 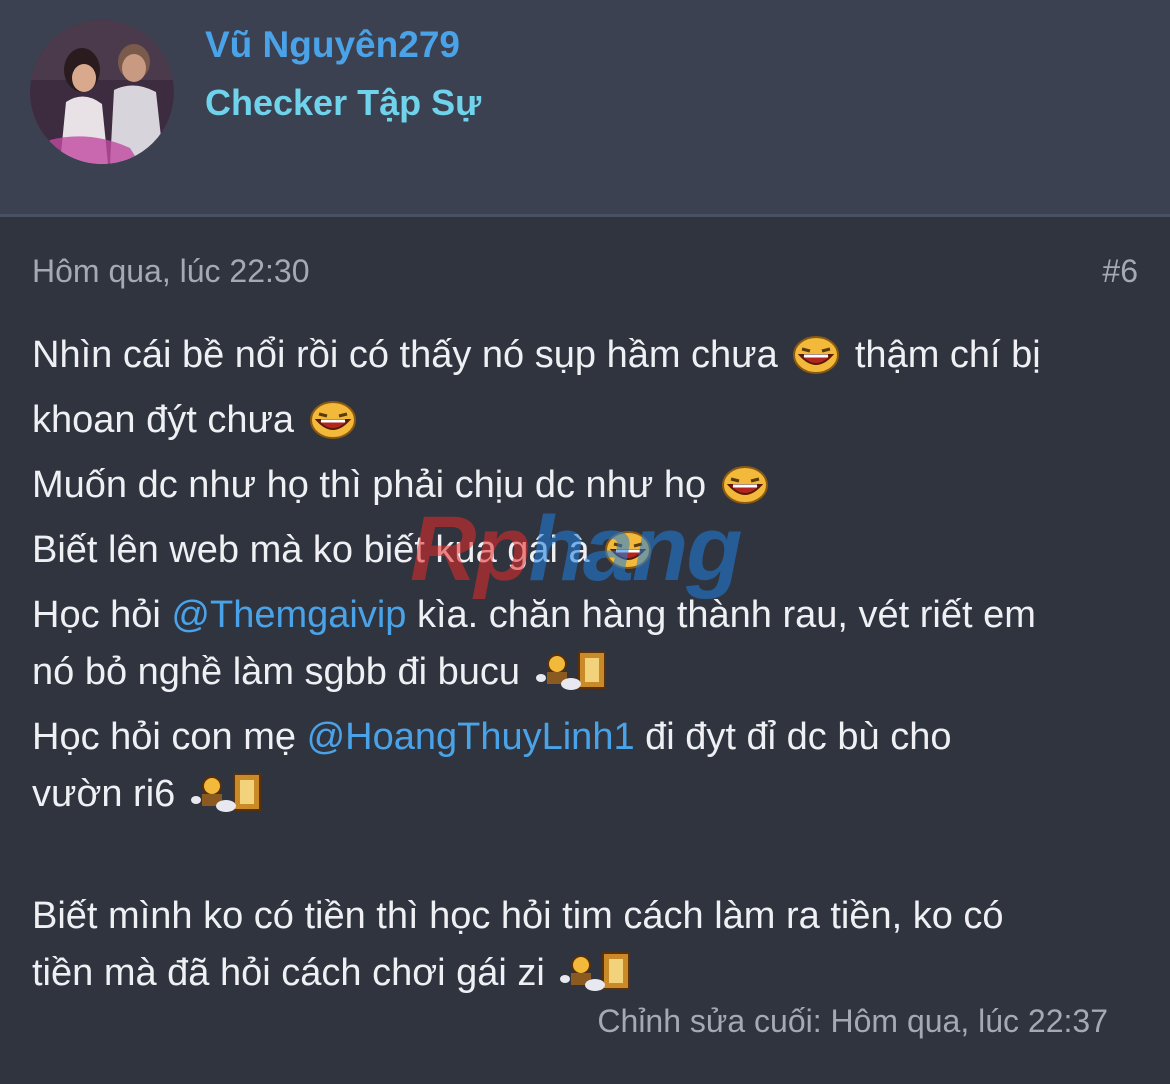 What do you see at coordinates (311, 550) in the screenshot?
I see `message-text: Biết lên web mà ko biết kua gái à` at bounding box center [311, 550].